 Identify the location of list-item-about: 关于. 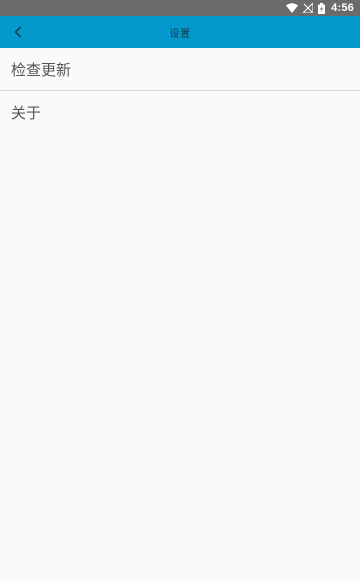
(180, 112).